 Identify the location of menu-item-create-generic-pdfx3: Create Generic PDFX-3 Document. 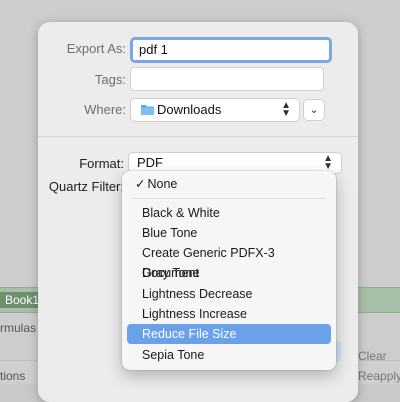
(229, 261).